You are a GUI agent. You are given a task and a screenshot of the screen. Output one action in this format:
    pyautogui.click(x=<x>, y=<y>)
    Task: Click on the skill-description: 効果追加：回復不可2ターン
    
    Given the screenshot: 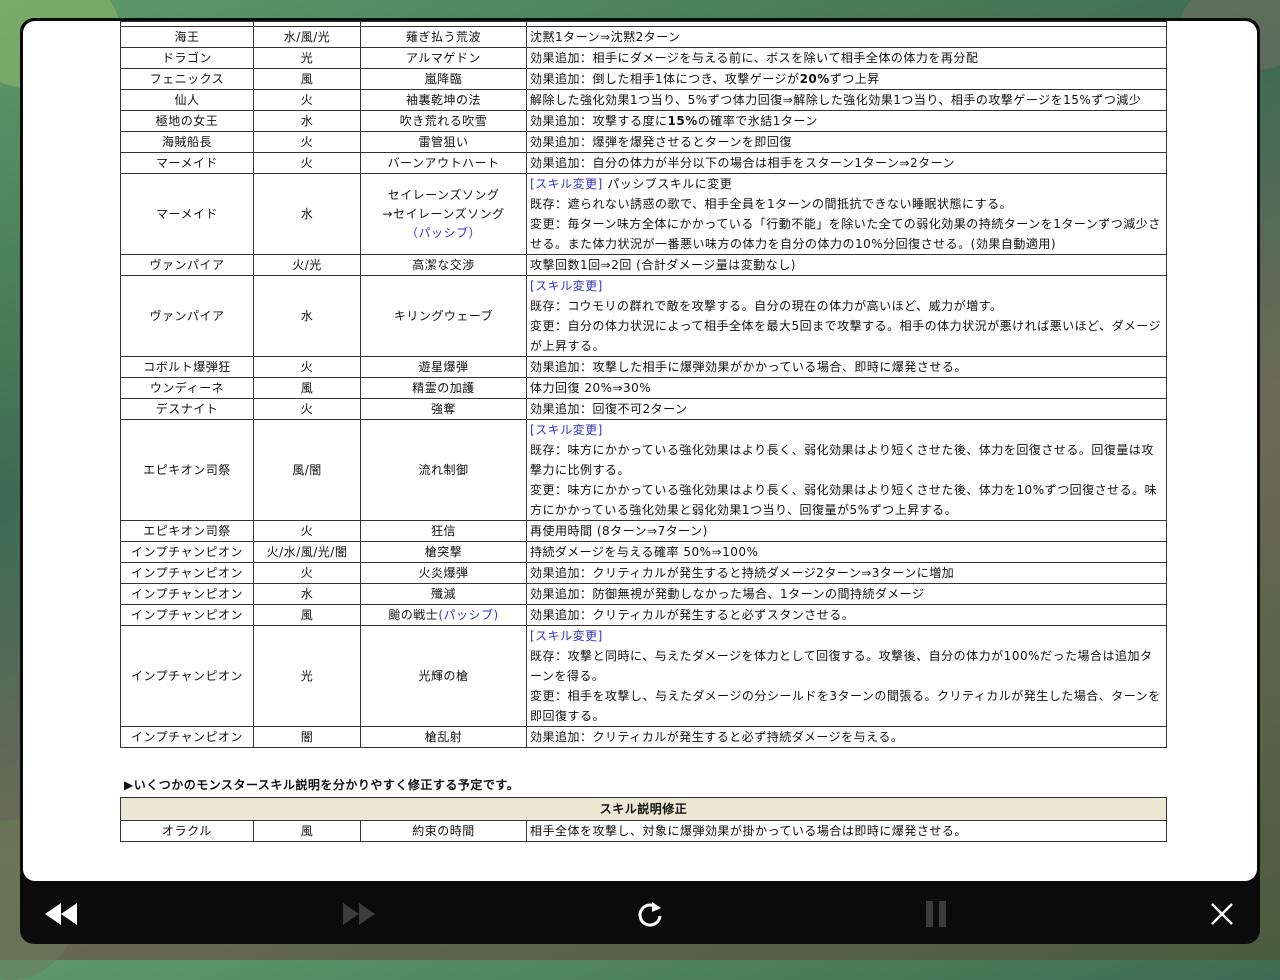 What is the action you would take?
    pyautogui.click(x=846, y=409)
    